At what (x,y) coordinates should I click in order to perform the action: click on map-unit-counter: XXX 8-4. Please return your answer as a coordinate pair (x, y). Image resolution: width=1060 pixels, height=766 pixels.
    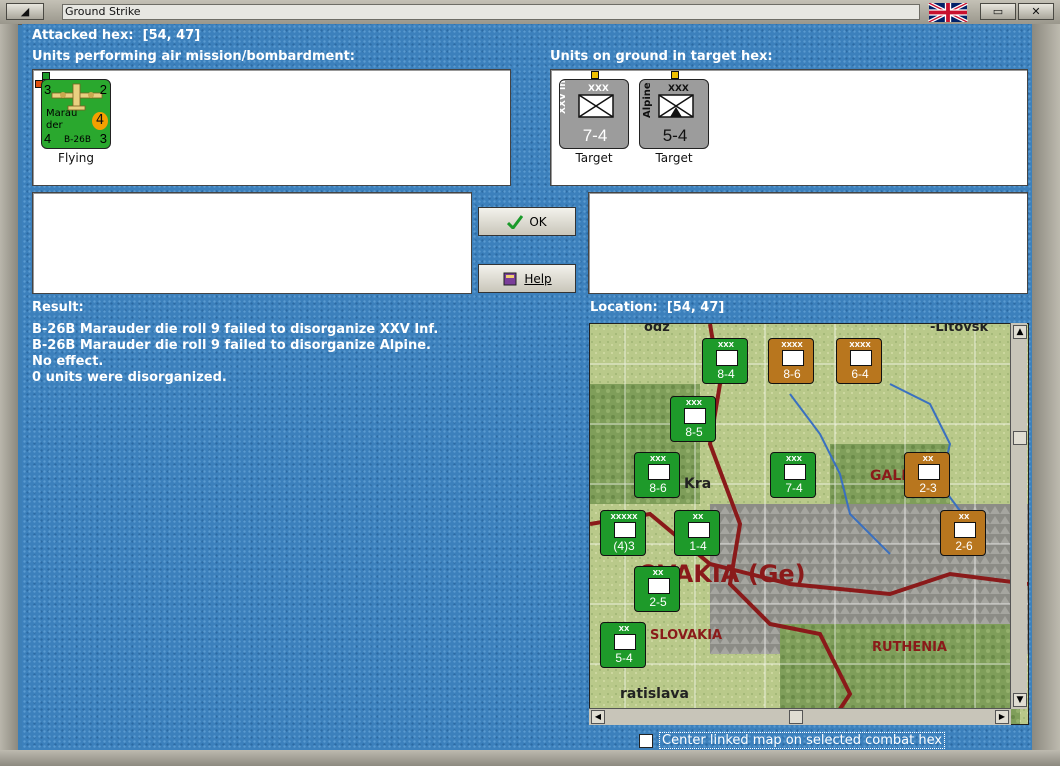
    Looking at the image, I should click on (725, 361).